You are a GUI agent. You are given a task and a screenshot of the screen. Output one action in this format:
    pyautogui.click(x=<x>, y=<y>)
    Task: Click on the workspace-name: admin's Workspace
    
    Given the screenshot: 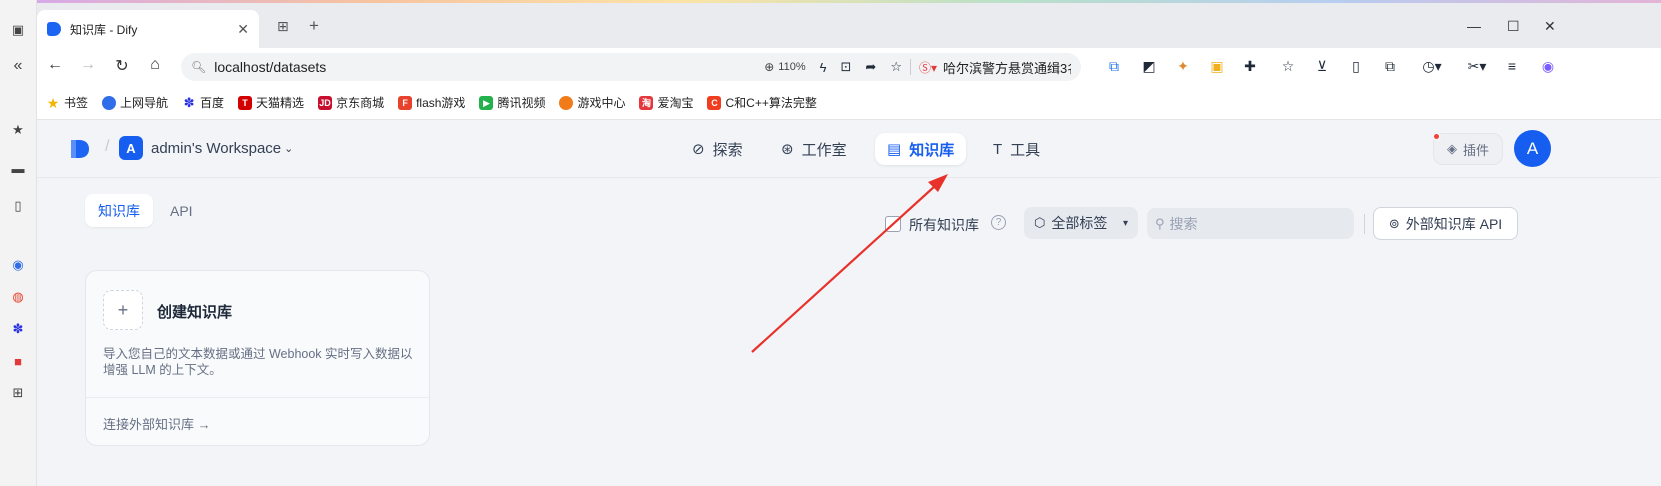 What is the action you would take?
    pyautogui.click(x=216, y=148)
    